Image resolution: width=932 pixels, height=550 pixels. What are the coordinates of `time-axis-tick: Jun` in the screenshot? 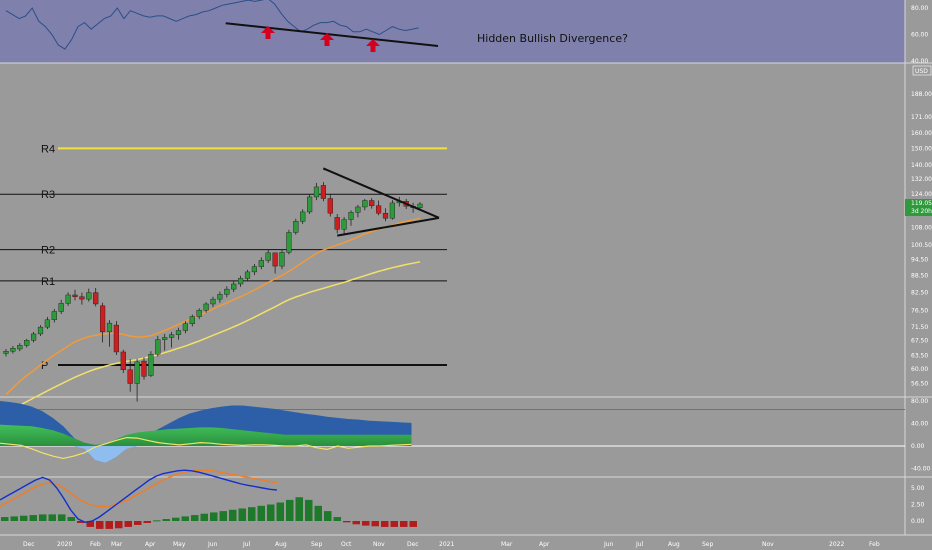 It's located at (212, 544).